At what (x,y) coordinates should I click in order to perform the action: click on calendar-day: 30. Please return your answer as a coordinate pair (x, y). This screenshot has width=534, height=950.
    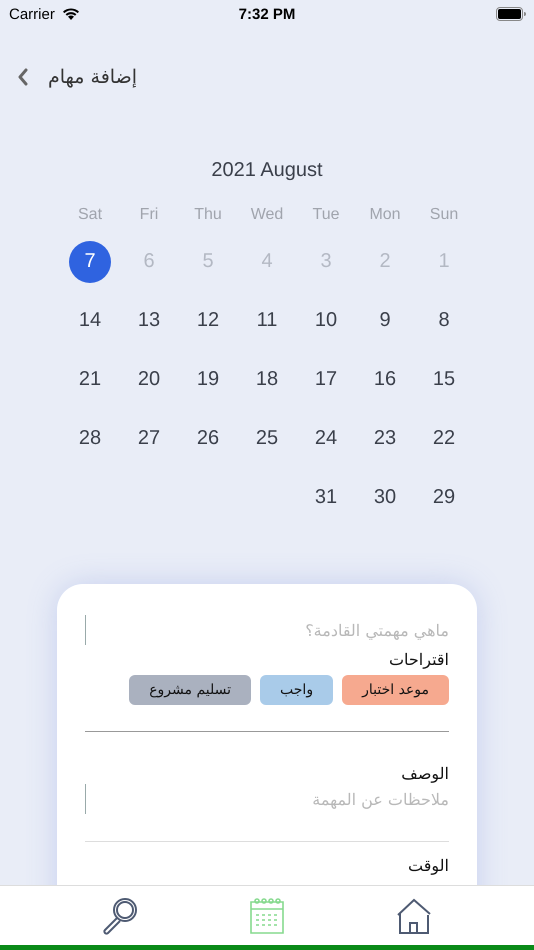
    Looking at the image, I should click on (385, 497).